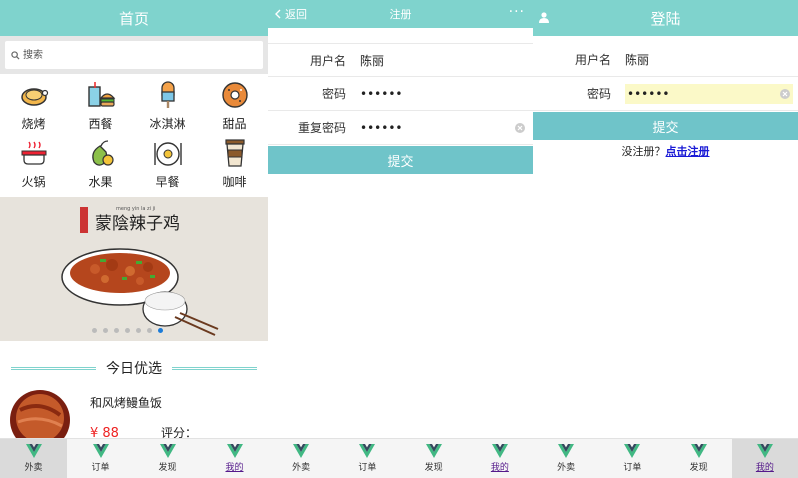  Describe the element at coordinates (167, 94) in the screenshot. I see `popsicle-icon` at that location.